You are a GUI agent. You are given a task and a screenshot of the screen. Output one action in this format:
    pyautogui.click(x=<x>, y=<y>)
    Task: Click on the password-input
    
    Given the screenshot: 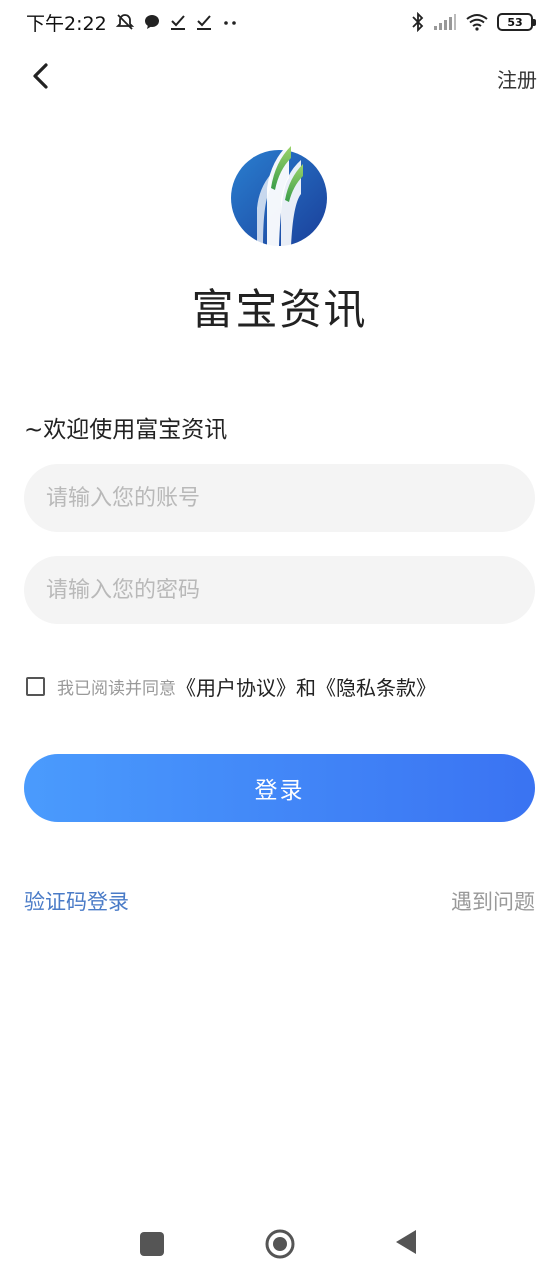 What is the action you would take?
    pyautogui.click(x=279, y=590)
    